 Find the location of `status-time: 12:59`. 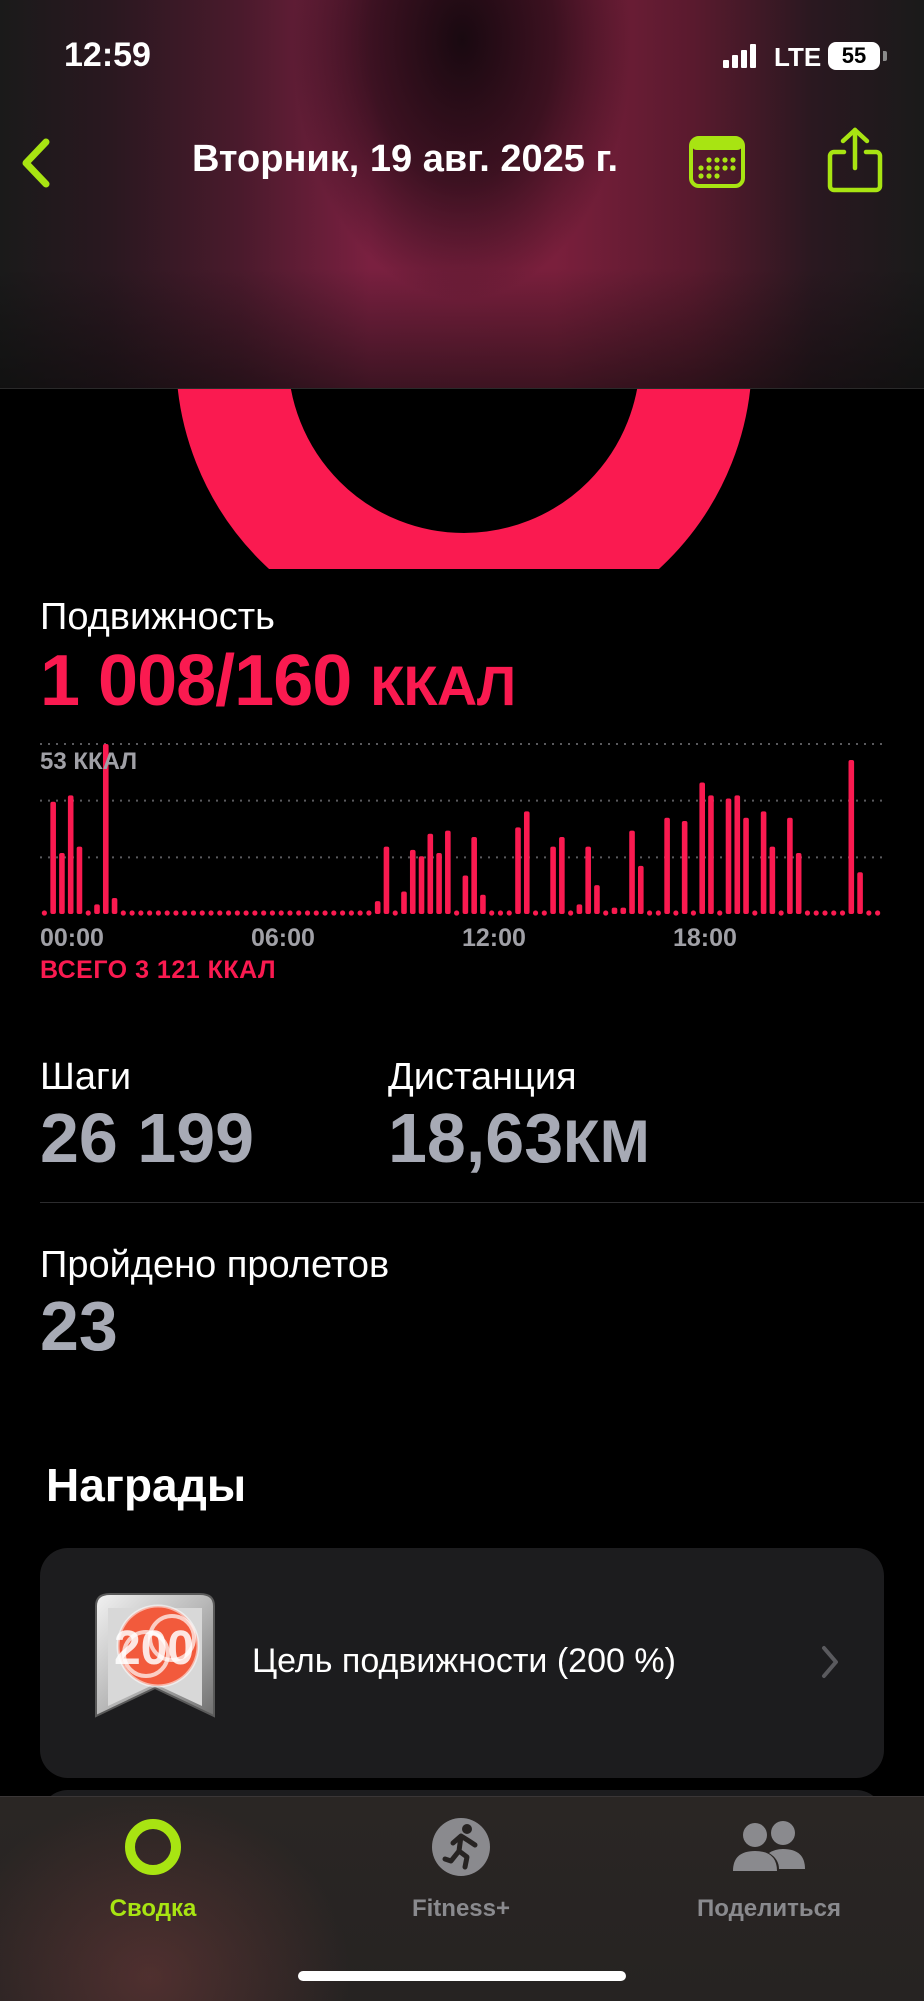

status-time: 12:59 is located at coordinates (107, 55).